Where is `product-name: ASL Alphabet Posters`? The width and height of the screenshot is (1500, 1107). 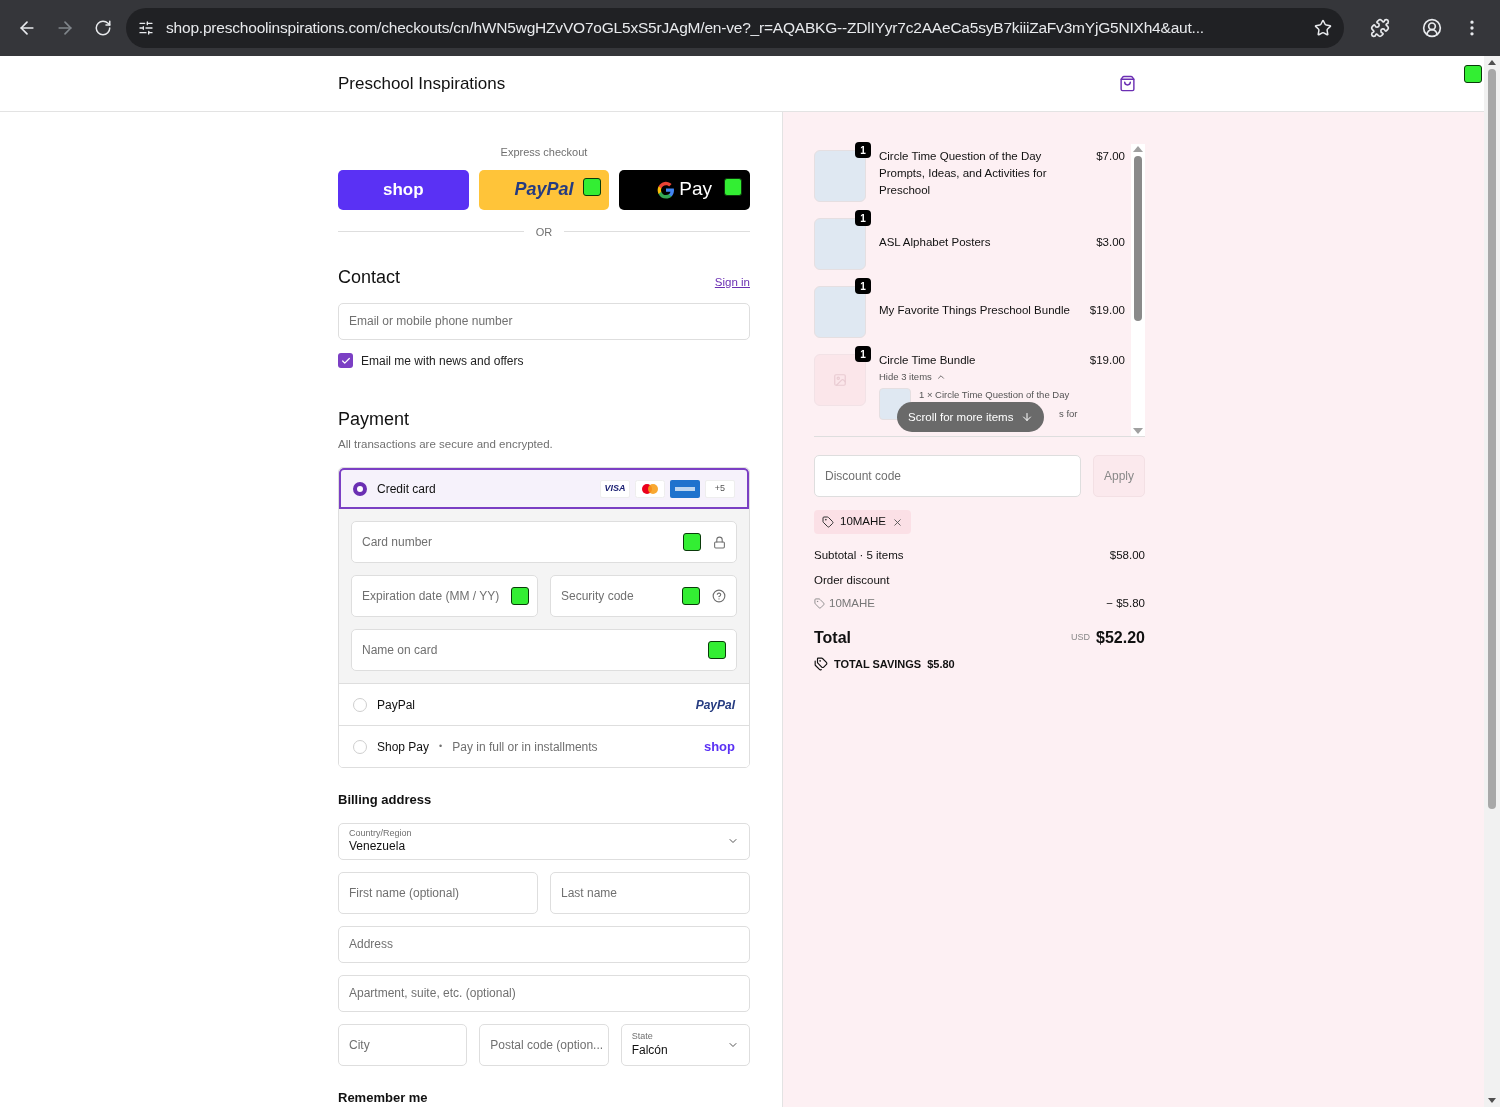 product-name: ASL Alphabet Posters is located at coordinates (935, 242).